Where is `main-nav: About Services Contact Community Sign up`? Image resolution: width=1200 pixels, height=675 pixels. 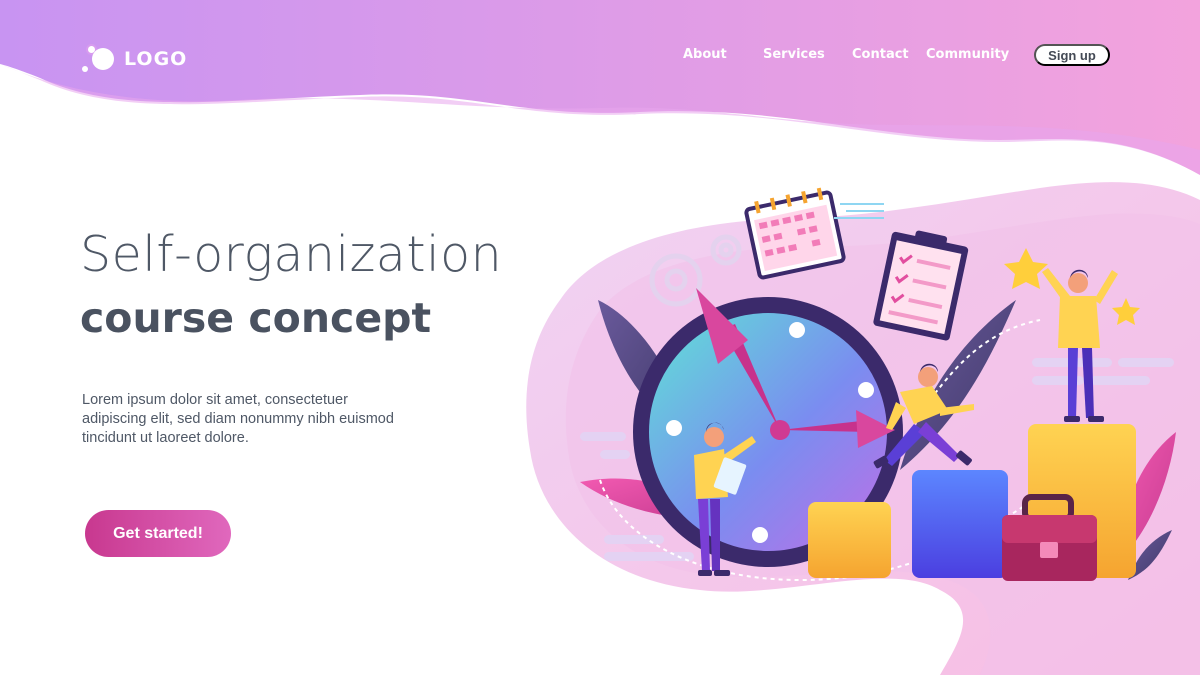
main-nav: About Services Contact Community Sign up is located at coordinates (890, 55).